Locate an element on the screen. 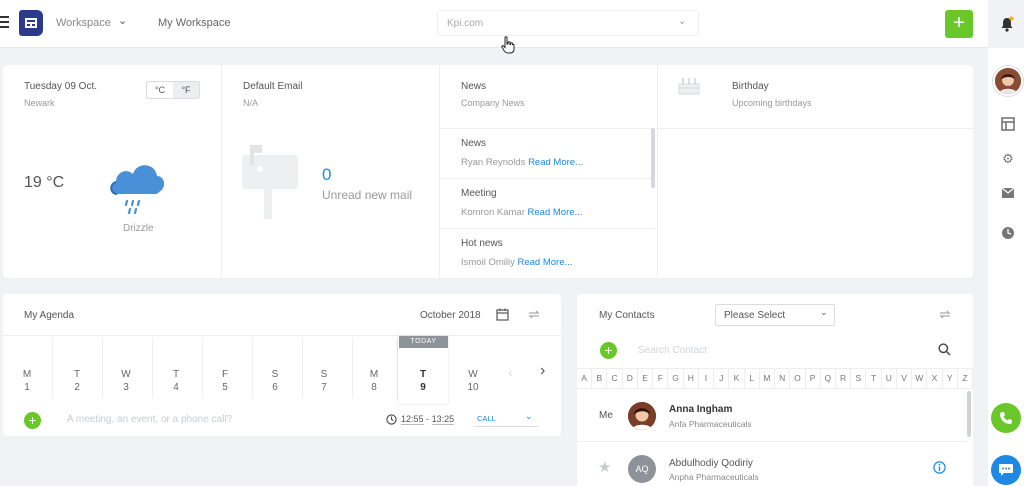  letter-filter: R is located at coordinates (844, 378).